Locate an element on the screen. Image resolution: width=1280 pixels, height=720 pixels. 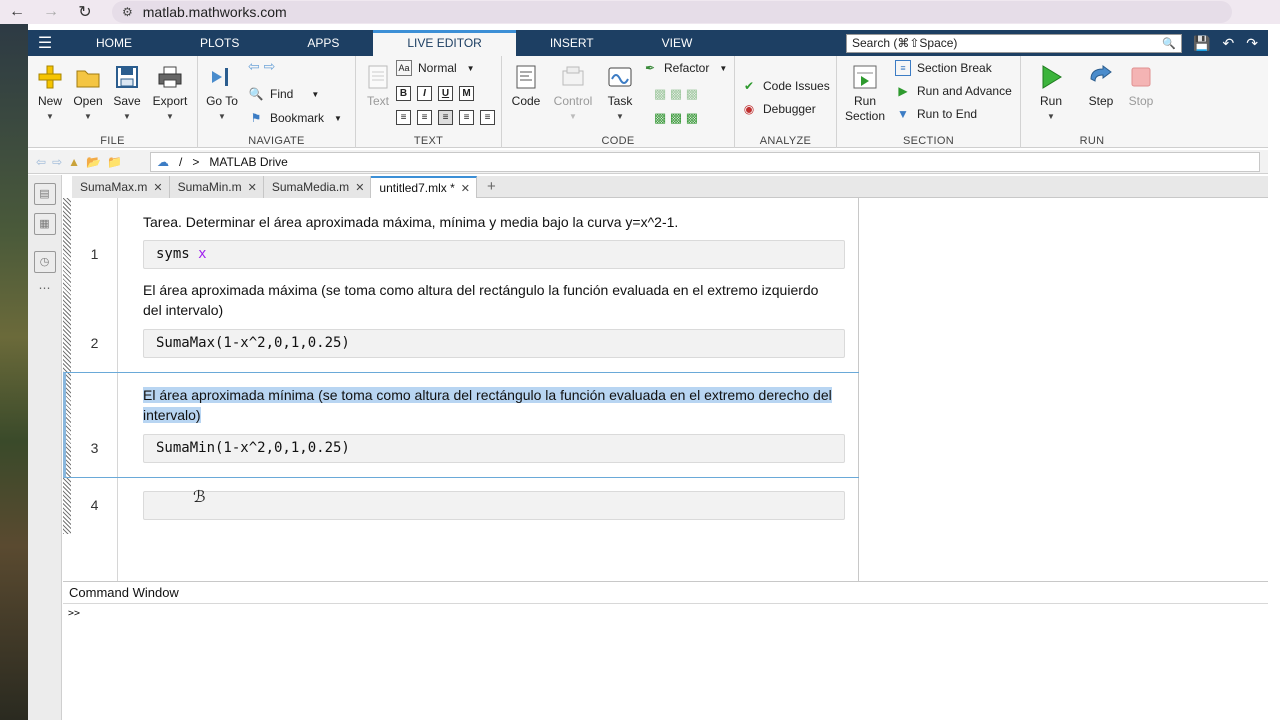
history-panel-icon: ◷ is located at coordinates (44, 262).